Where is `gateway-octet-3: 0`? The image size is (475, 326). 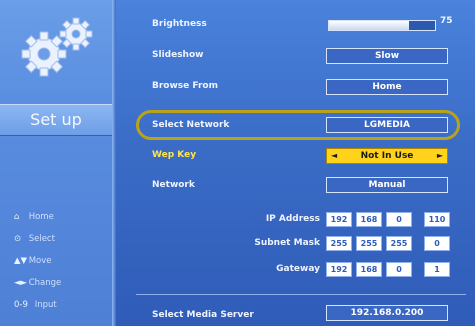
gateway-octet-3: 0 is located at coordinates (399, 269).